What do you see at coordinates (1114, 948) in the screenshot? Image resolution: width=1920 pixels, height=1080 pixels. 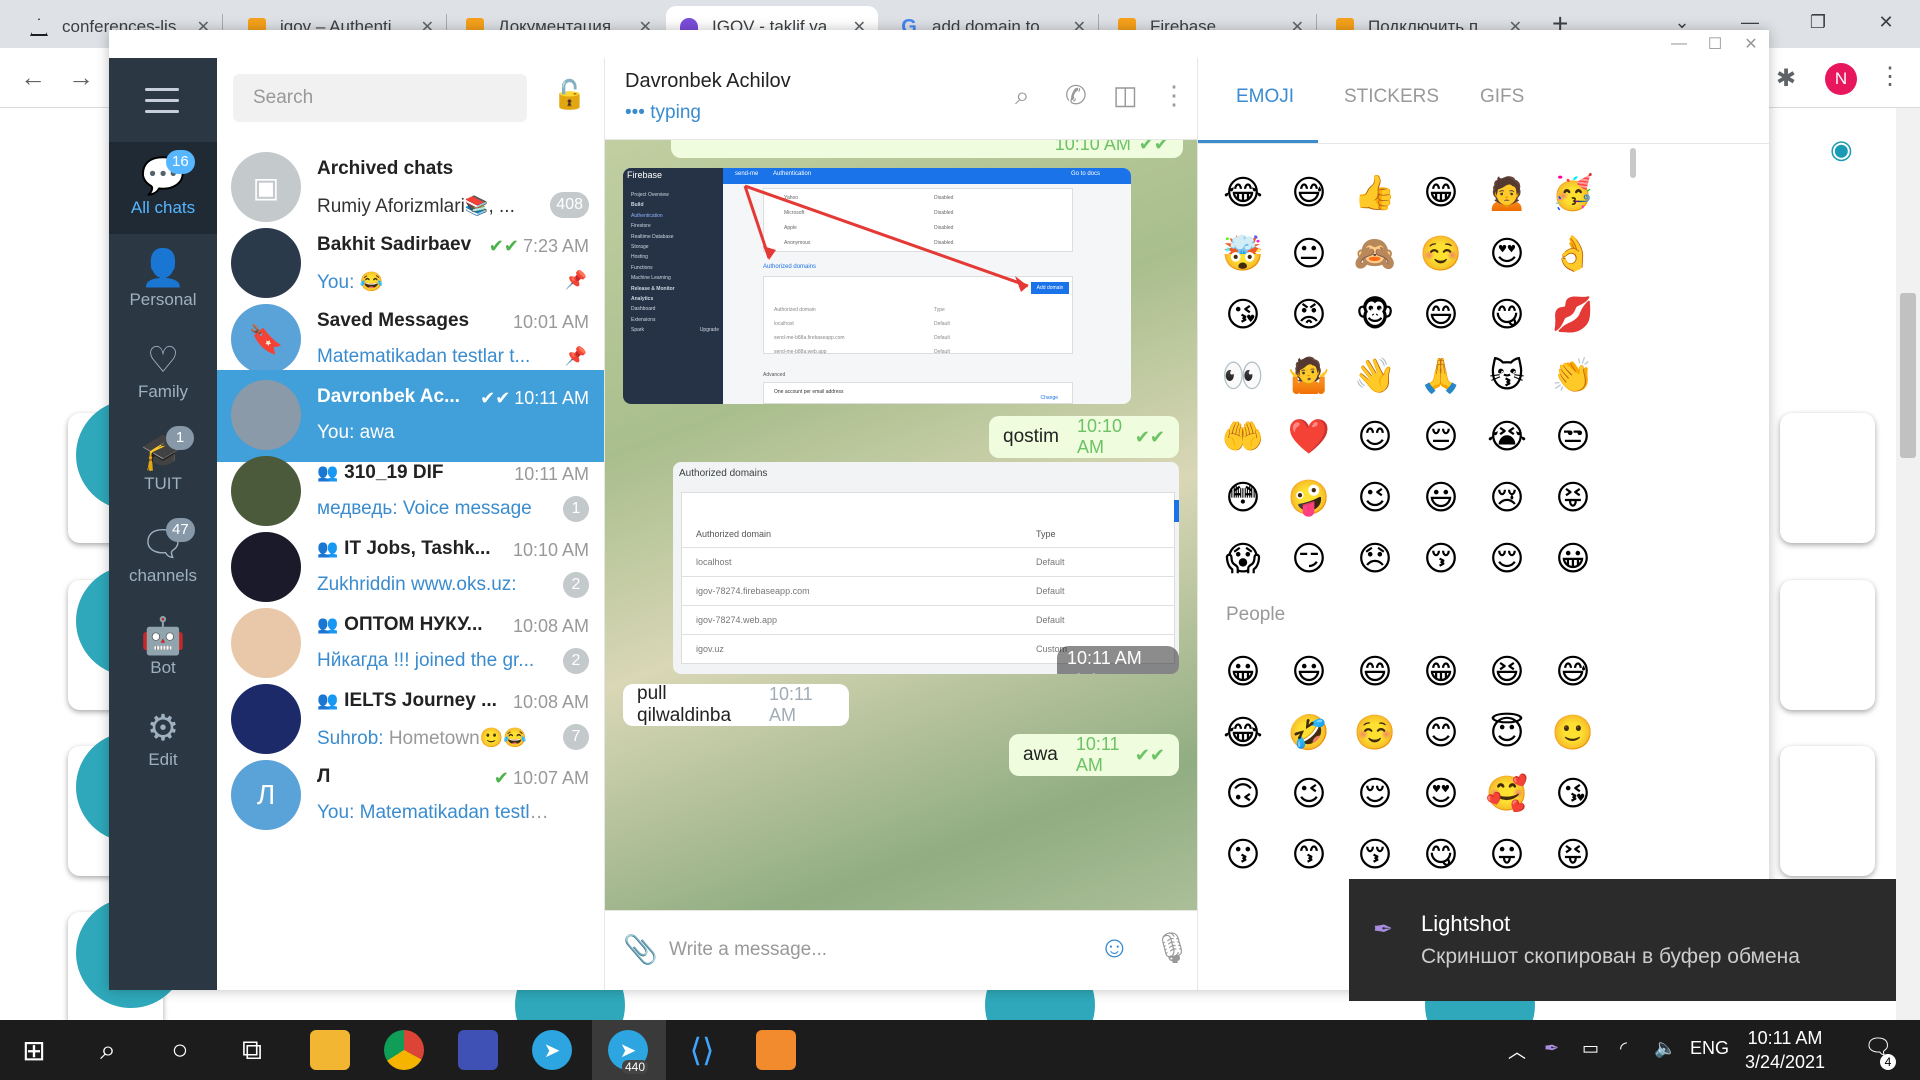 I see `emoji-icon: ☺` at bounding box center [1114, 948].